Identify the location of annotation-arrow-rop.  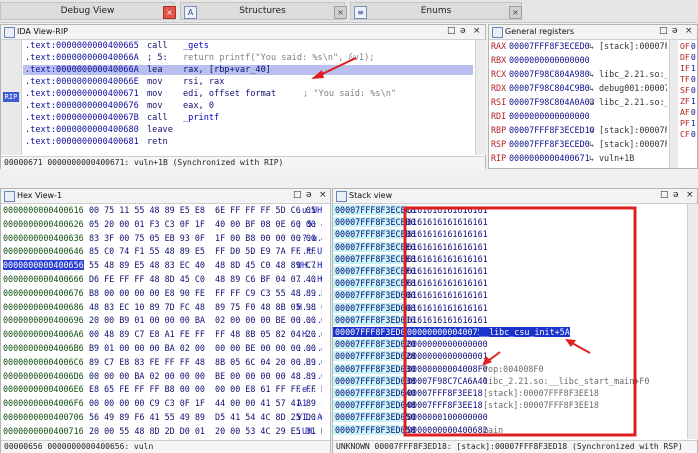
(494, 356).